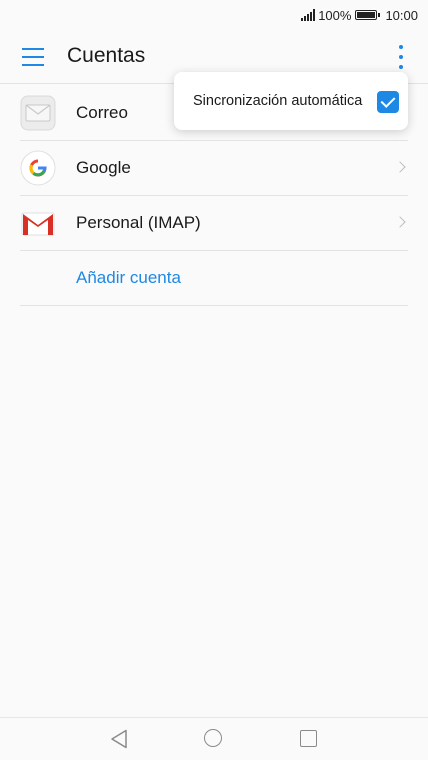 Image resolution: width=428 pixels, height=760 pixels. Describe the element at coordinates (33, 57) in the screenshot. I see `menu-icon` at that location.